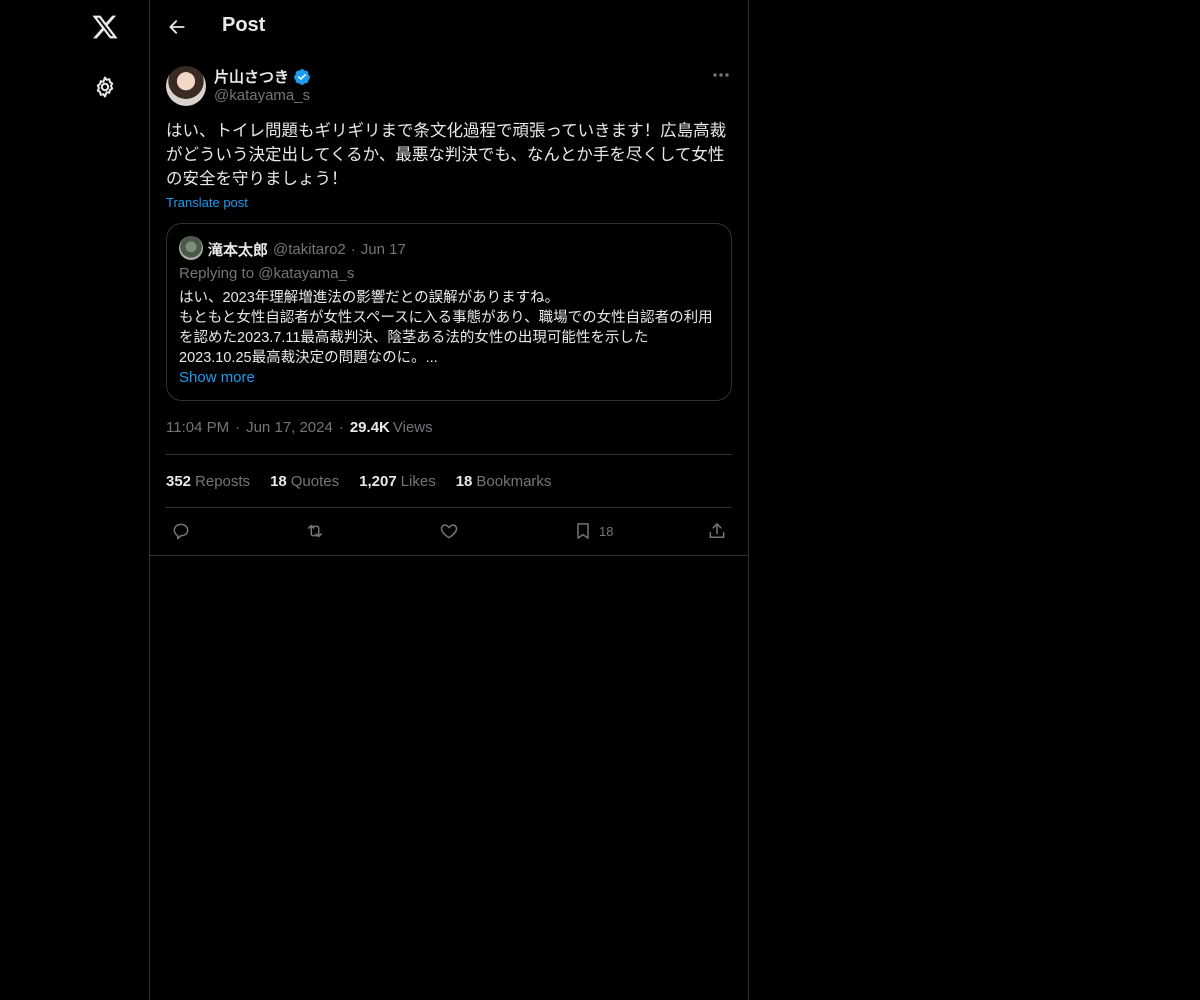 Image resolution: width=1200 pixels, height=1000 pixels. I want to click on reply-icon, so click(181, 531).